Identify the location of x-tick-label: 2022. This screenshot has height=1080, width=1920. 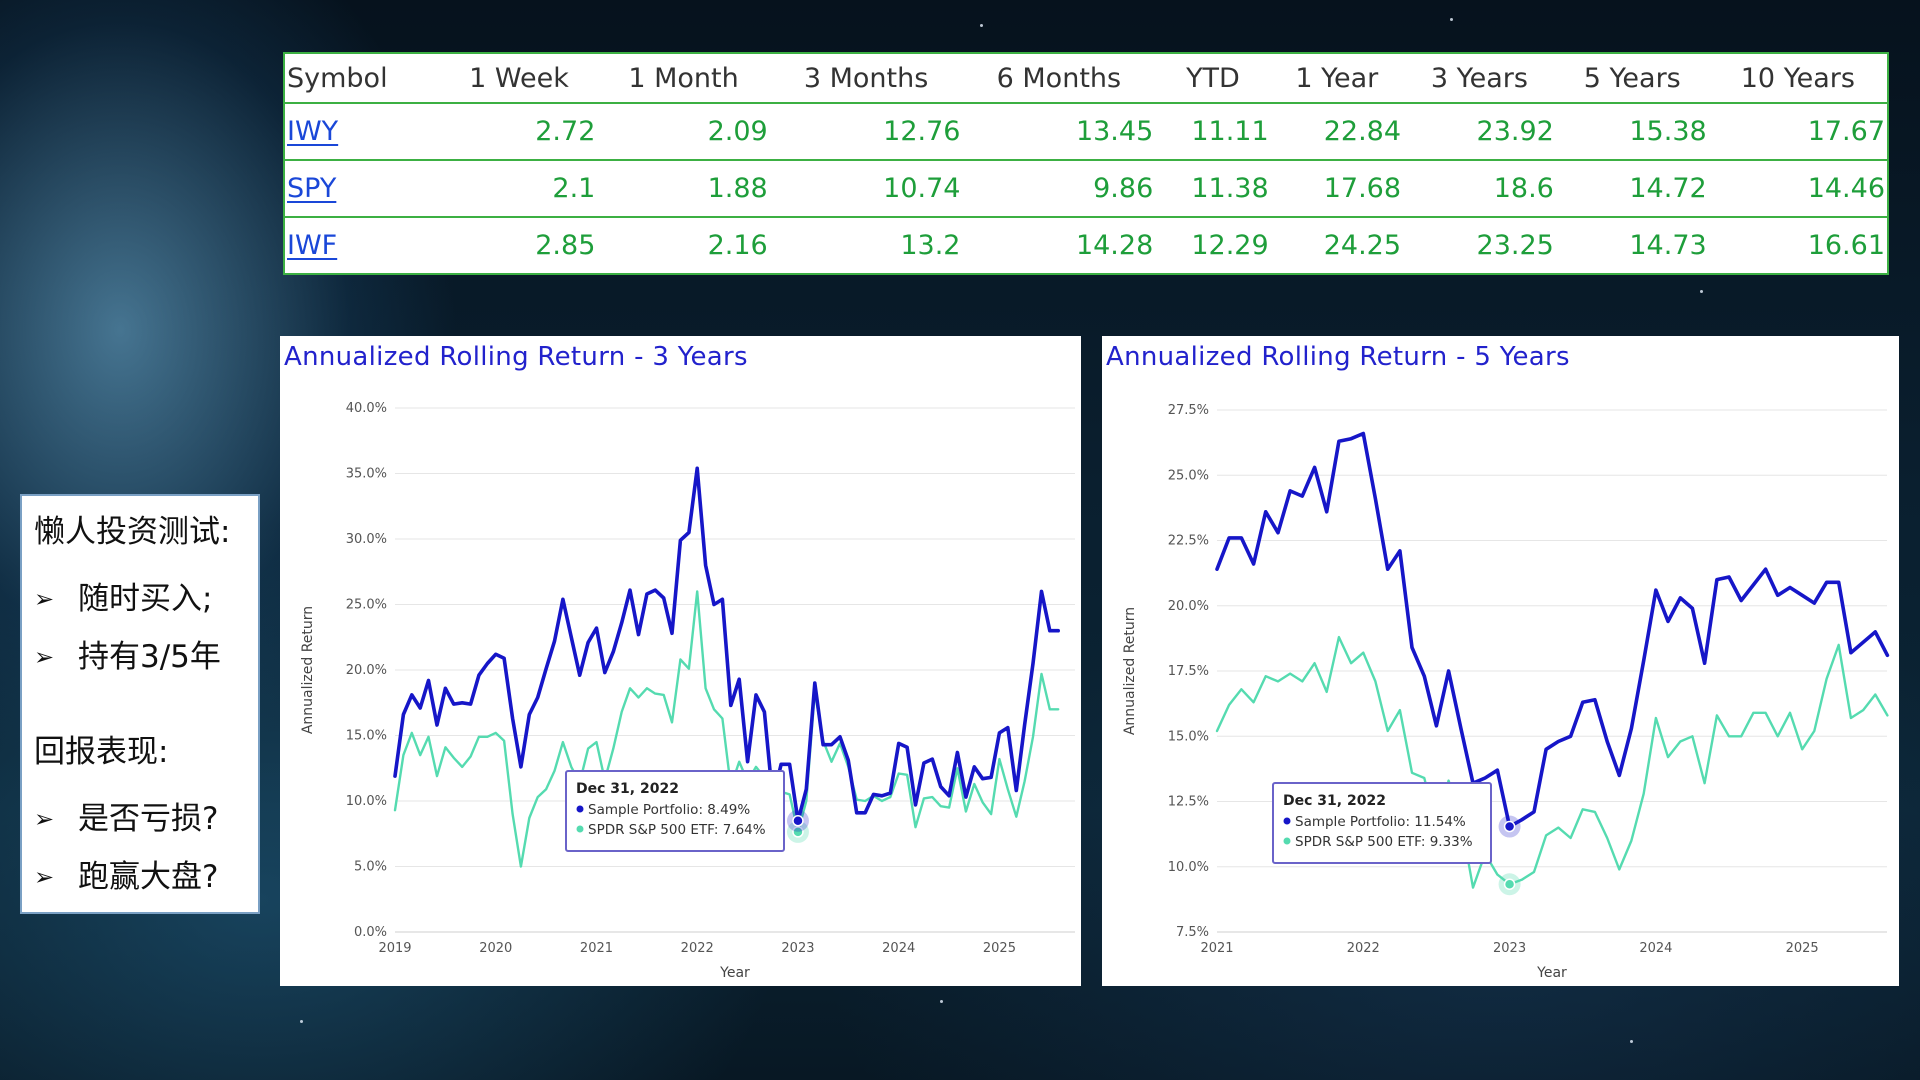
(697, 948).